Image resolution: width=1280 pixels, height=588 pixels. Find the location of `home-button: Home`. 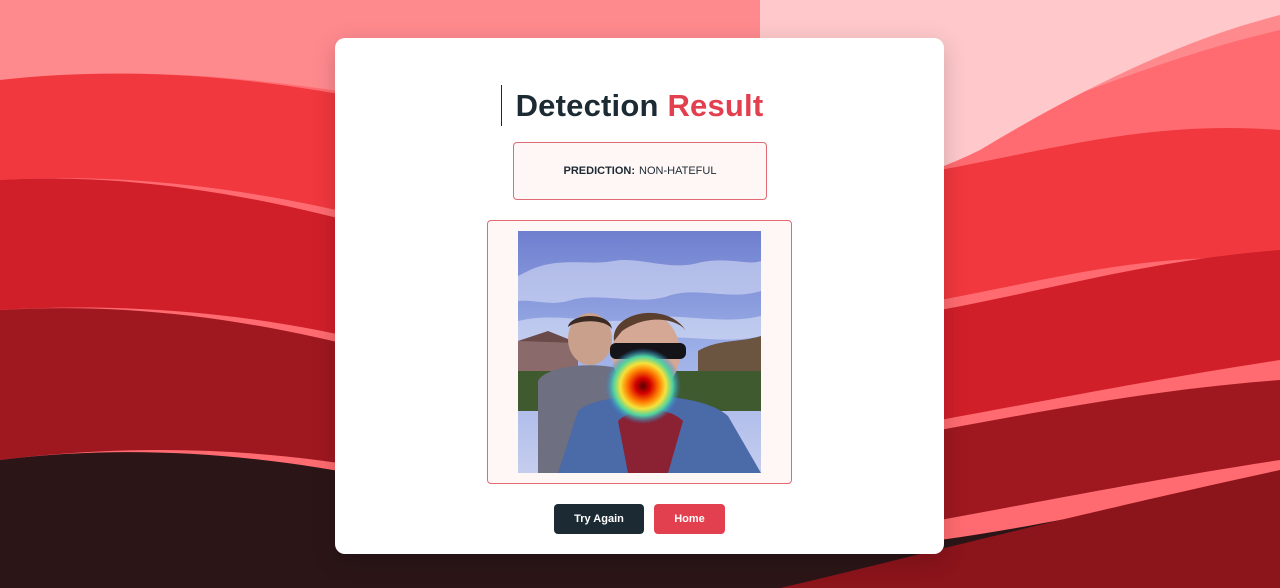

home-button: Home is located at coordinates (689, 519).